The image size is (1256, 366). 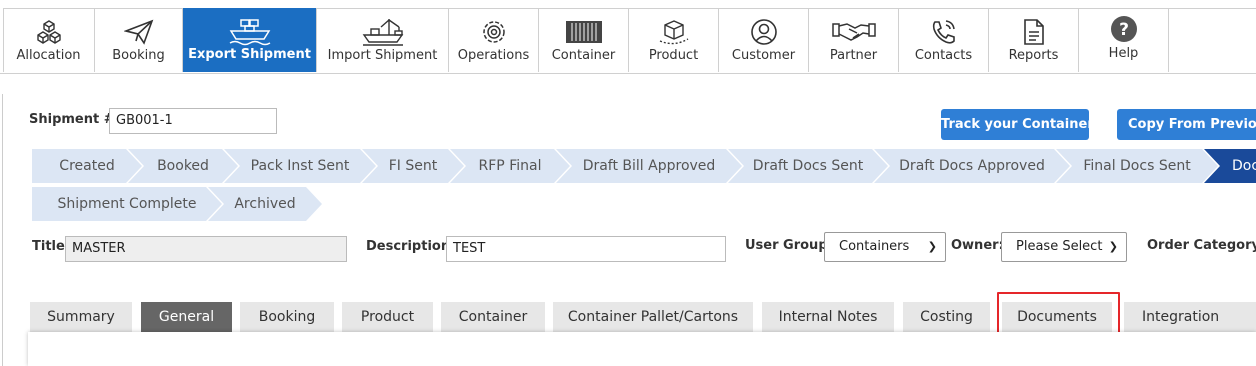 What do you see at coordinates (265, 204) in the screenshot?
I see `status-step-archived: Archived` at bounding box center [265, 204].